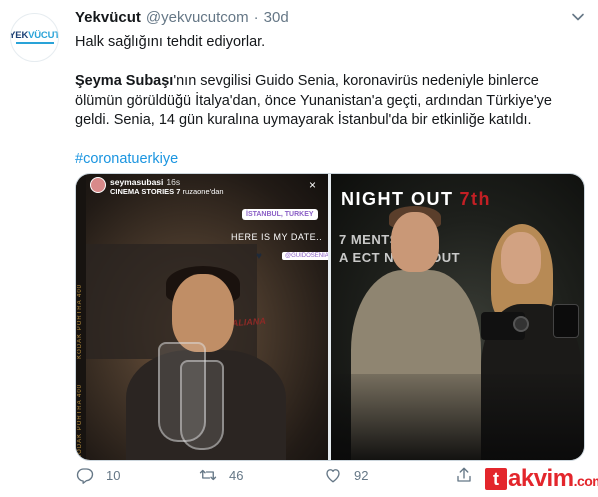 This screenshot has height=497, width=598. Describe the element at coordinates (170, 42) in the screenshot. I see `tweet-text-line1: Halk sağlığını tehdit ediyorlar.` at that location.